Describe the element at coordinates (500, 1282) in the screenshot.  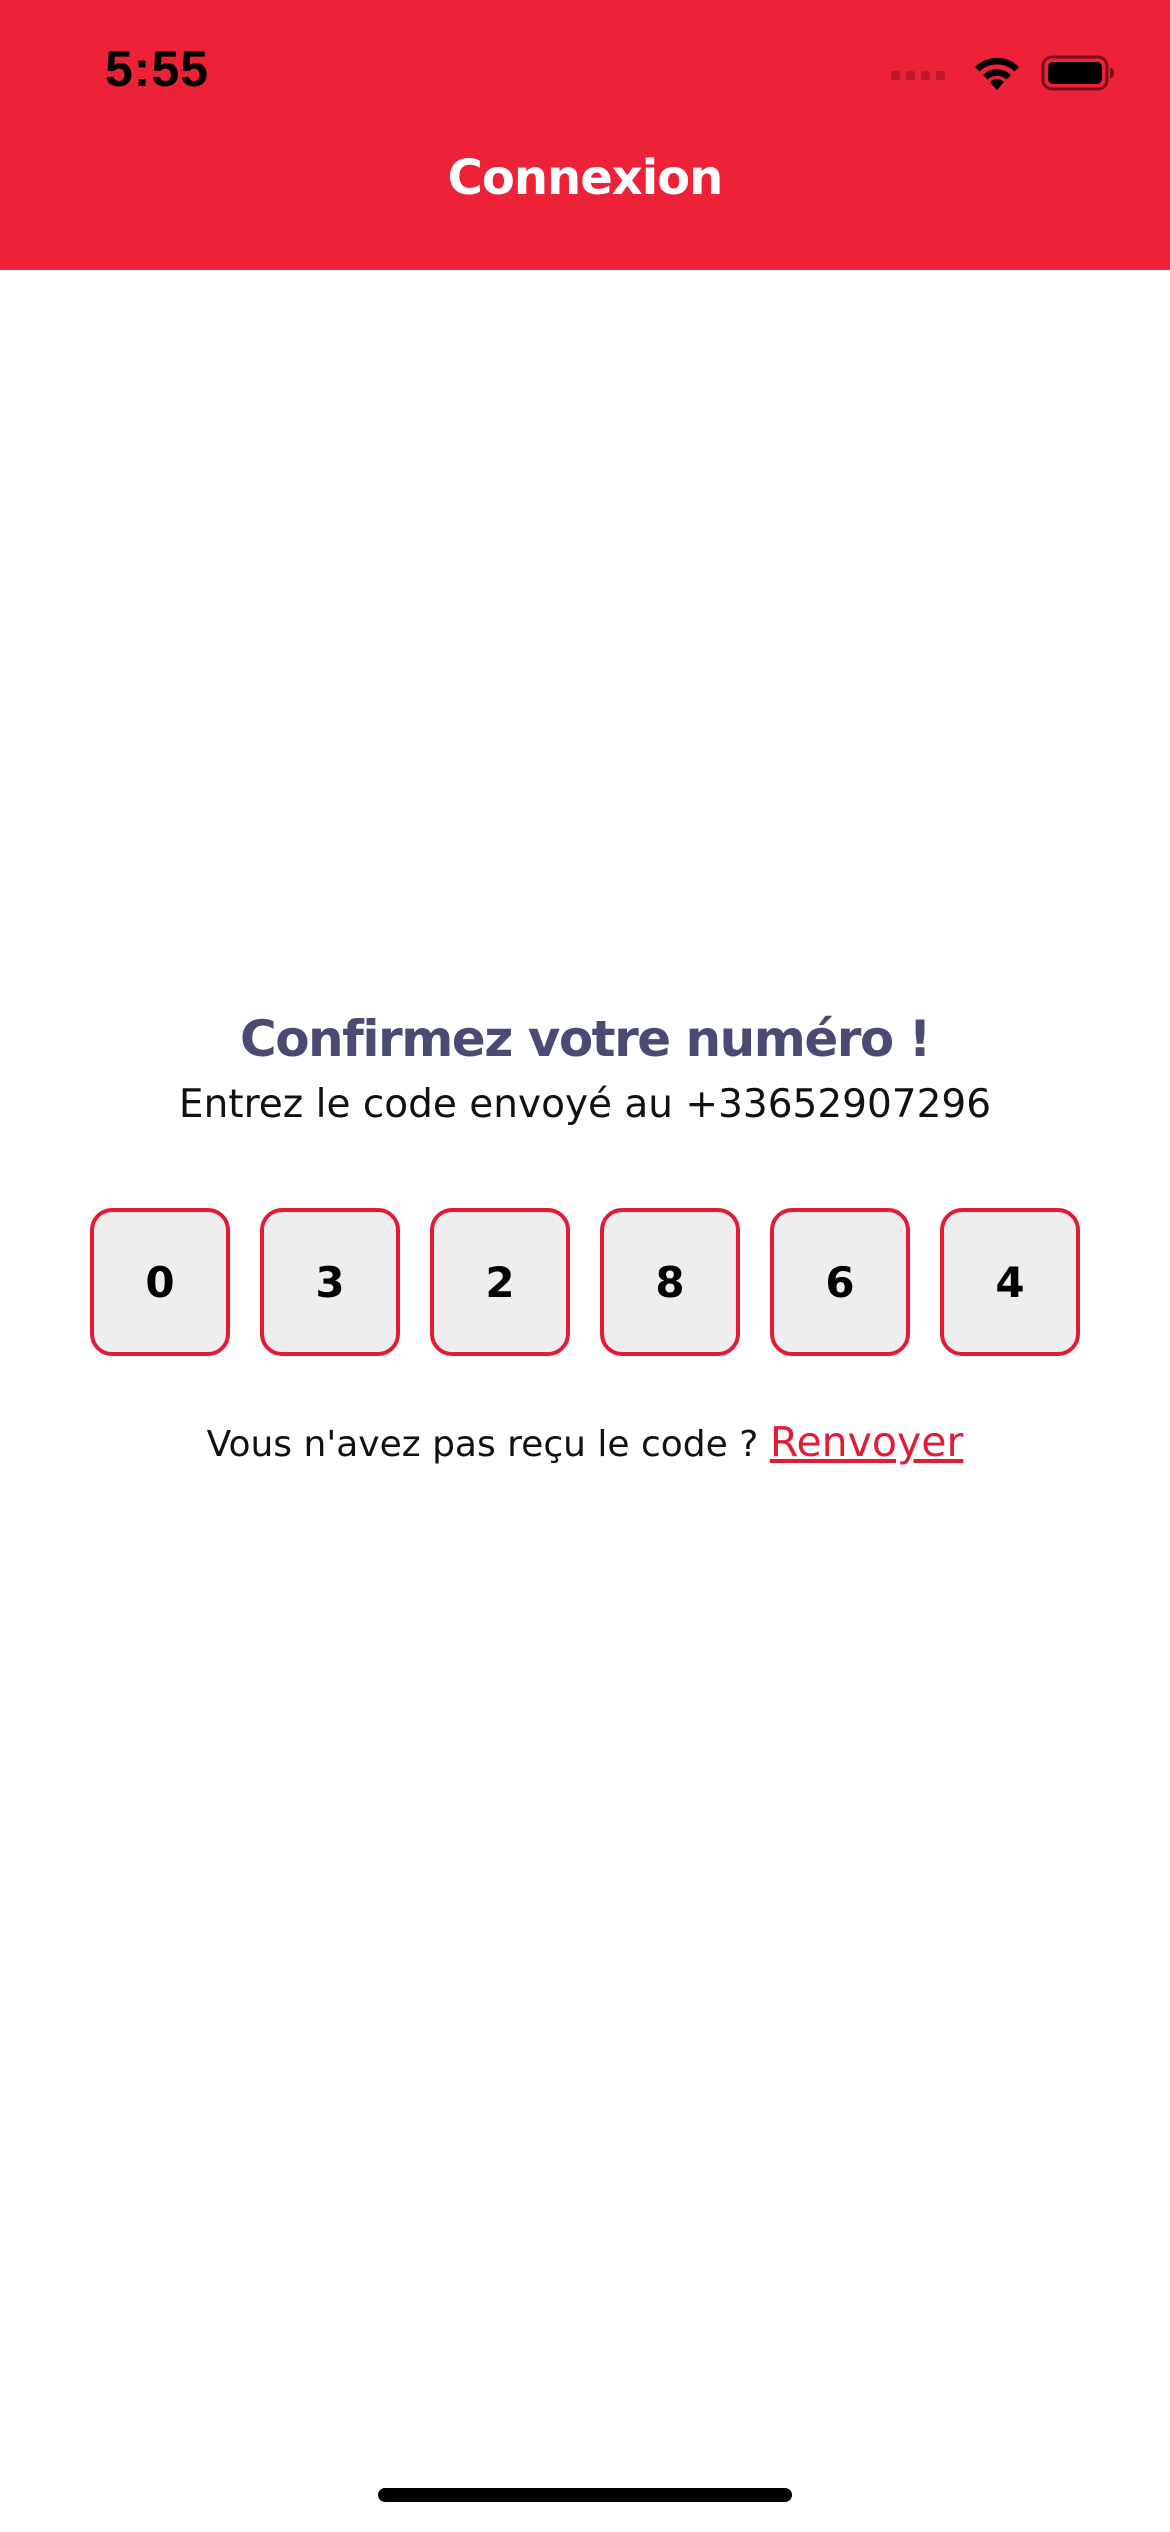
I see `otp-digit-box-3: 2` at that location.